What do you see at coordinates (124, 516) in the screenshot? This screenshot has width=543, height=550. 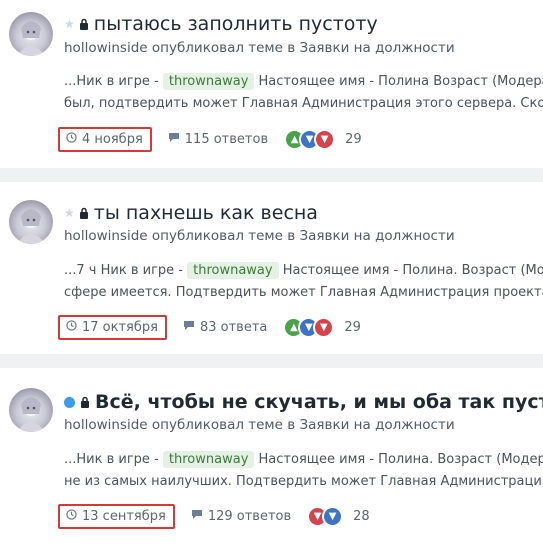 I see `post-date: 13 сентября` at bounding box center [124, 516].